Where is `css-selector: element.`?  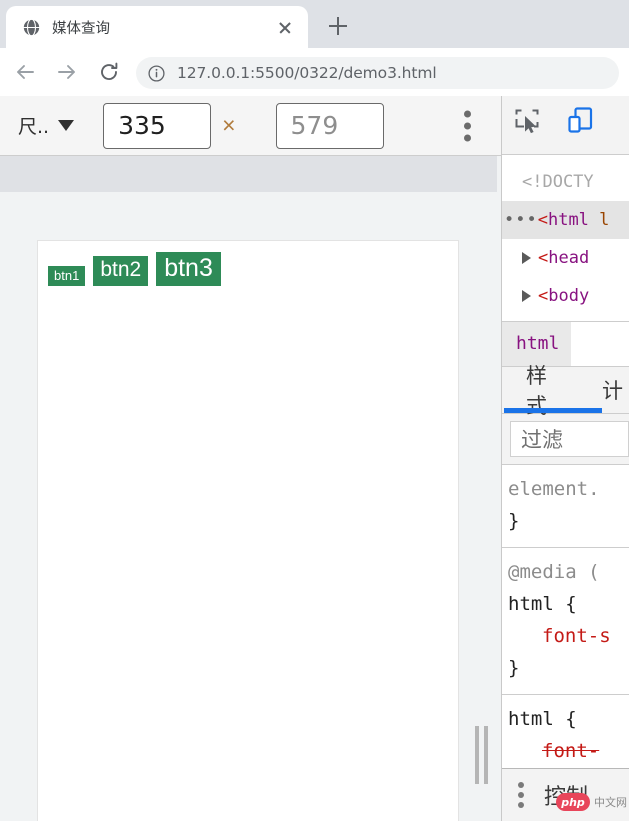 css-selector: element. is located at coordinates (568, 489).